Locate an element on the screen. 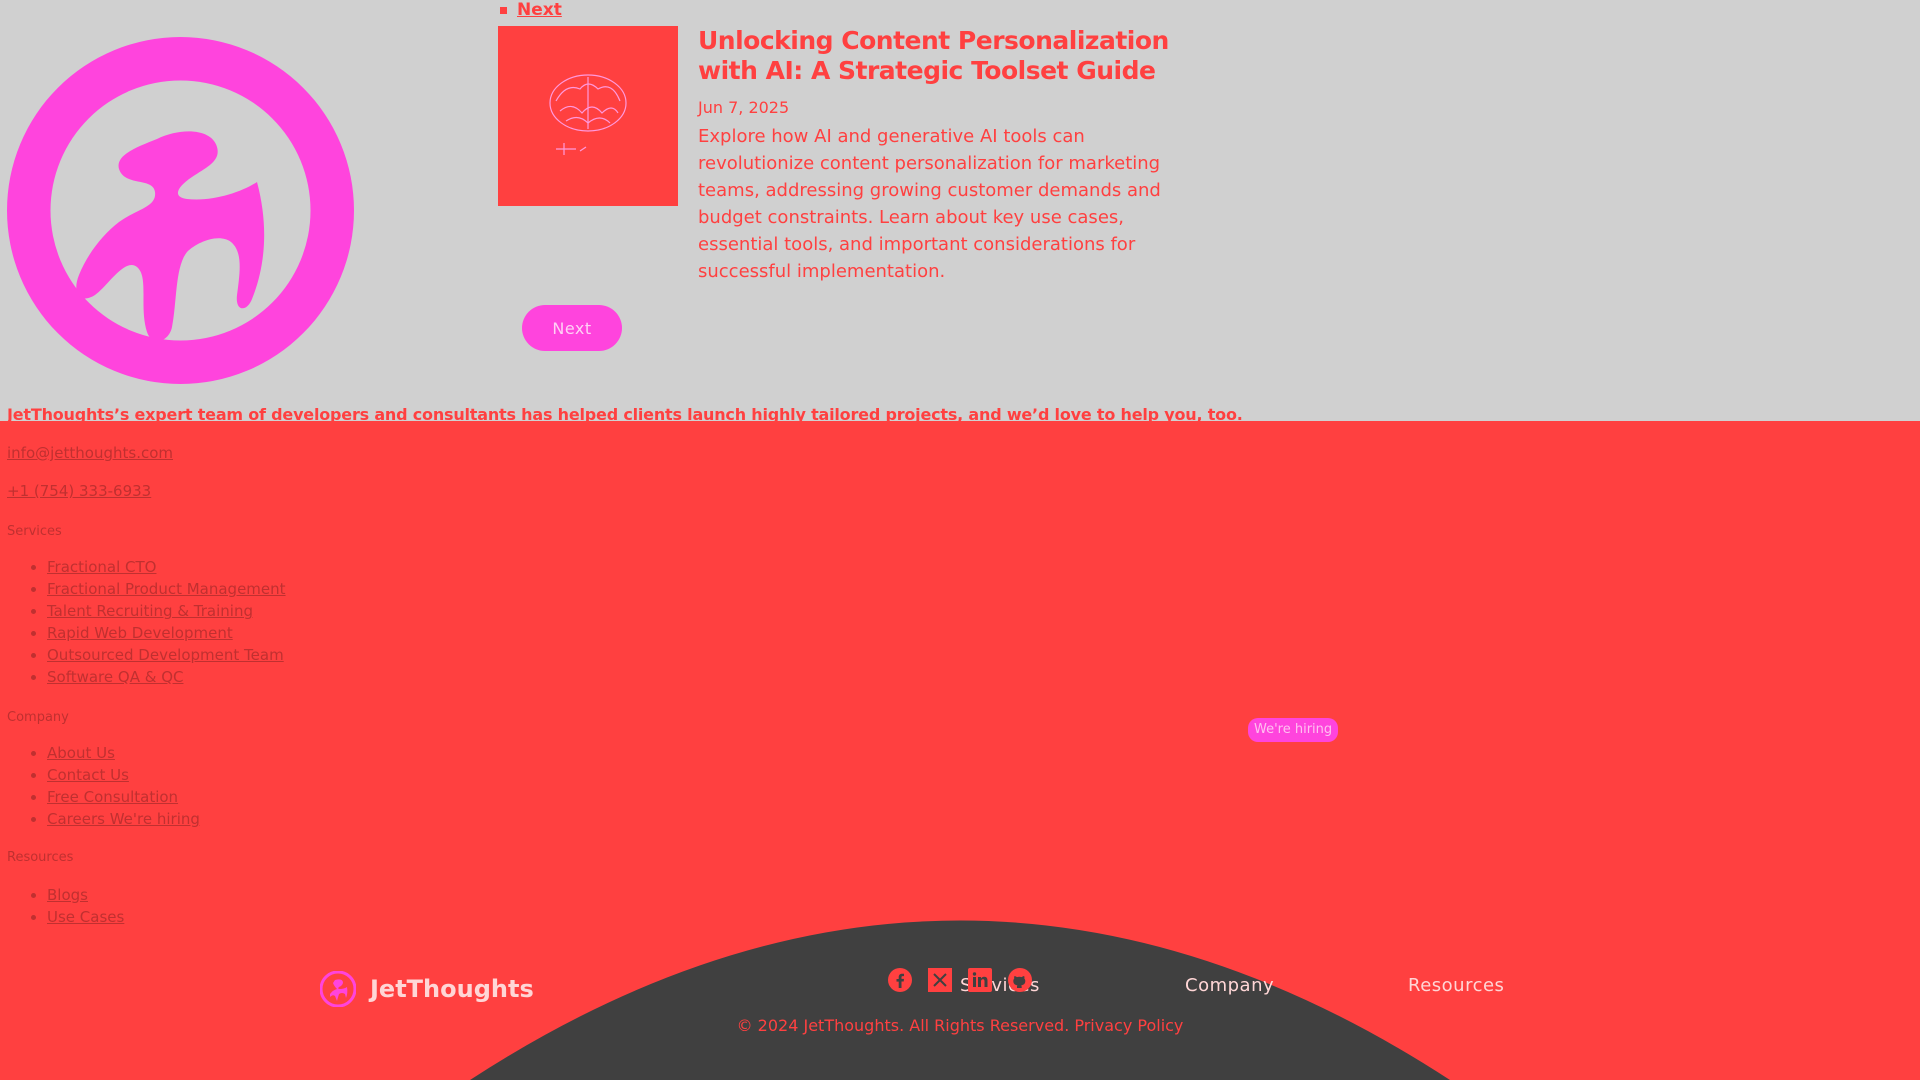  company-link: About Us is located at coordinates (81, 753).